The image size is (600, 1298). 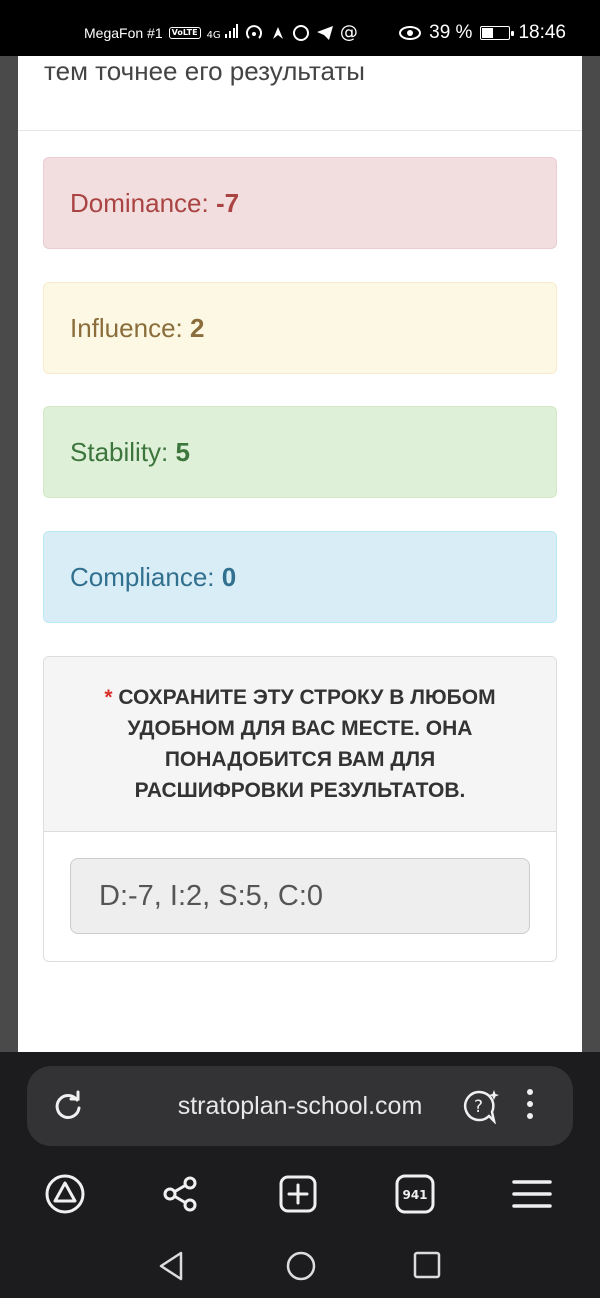 I want to click on battery-percent: 39 %, so click(x=451, y=32).